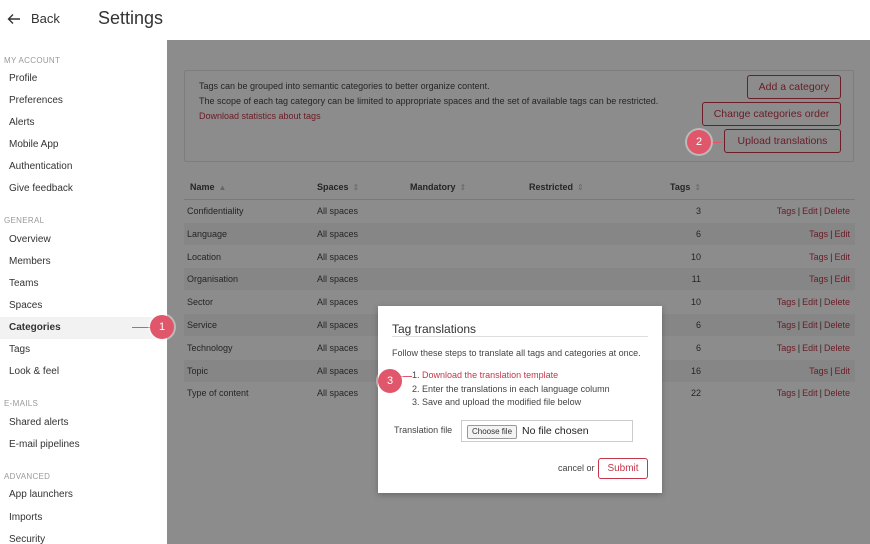 The width and height of the screenshot is (870, 544). What do you see at coordinates (490, 375) in the screenshot?
I see `download-template-link: Download the translation template` at bounding box center [490, 375].